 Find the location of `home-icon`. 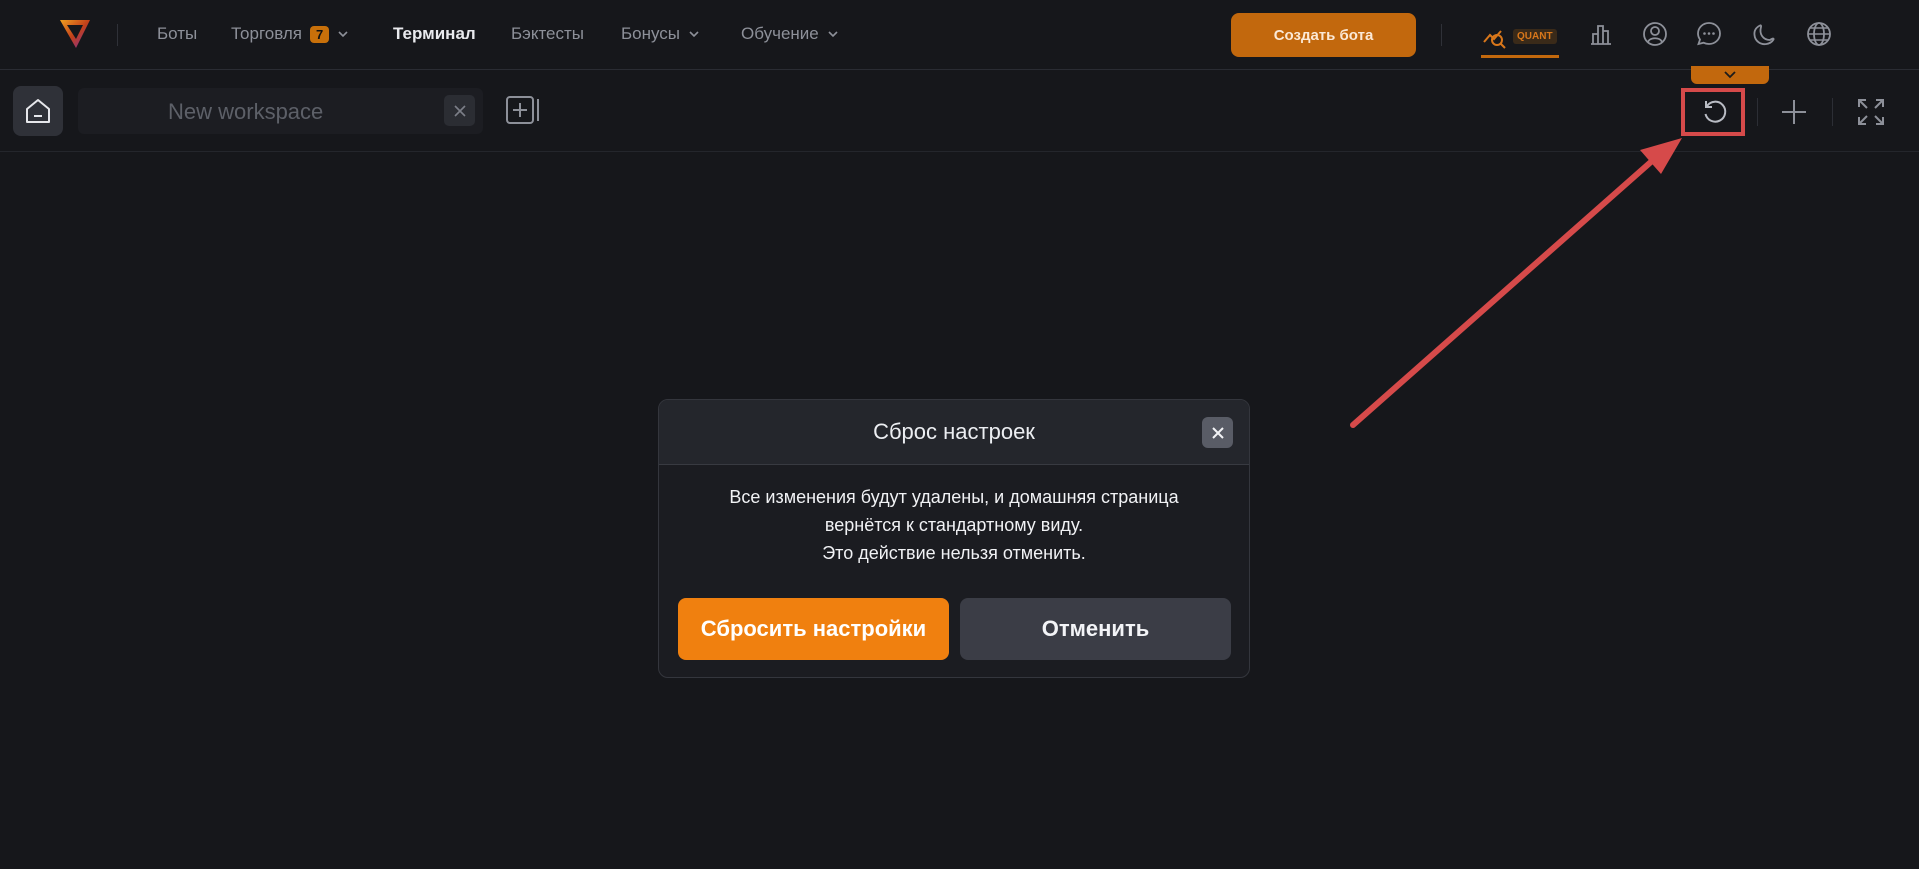

home-icon is located at coordinates (38, 111).